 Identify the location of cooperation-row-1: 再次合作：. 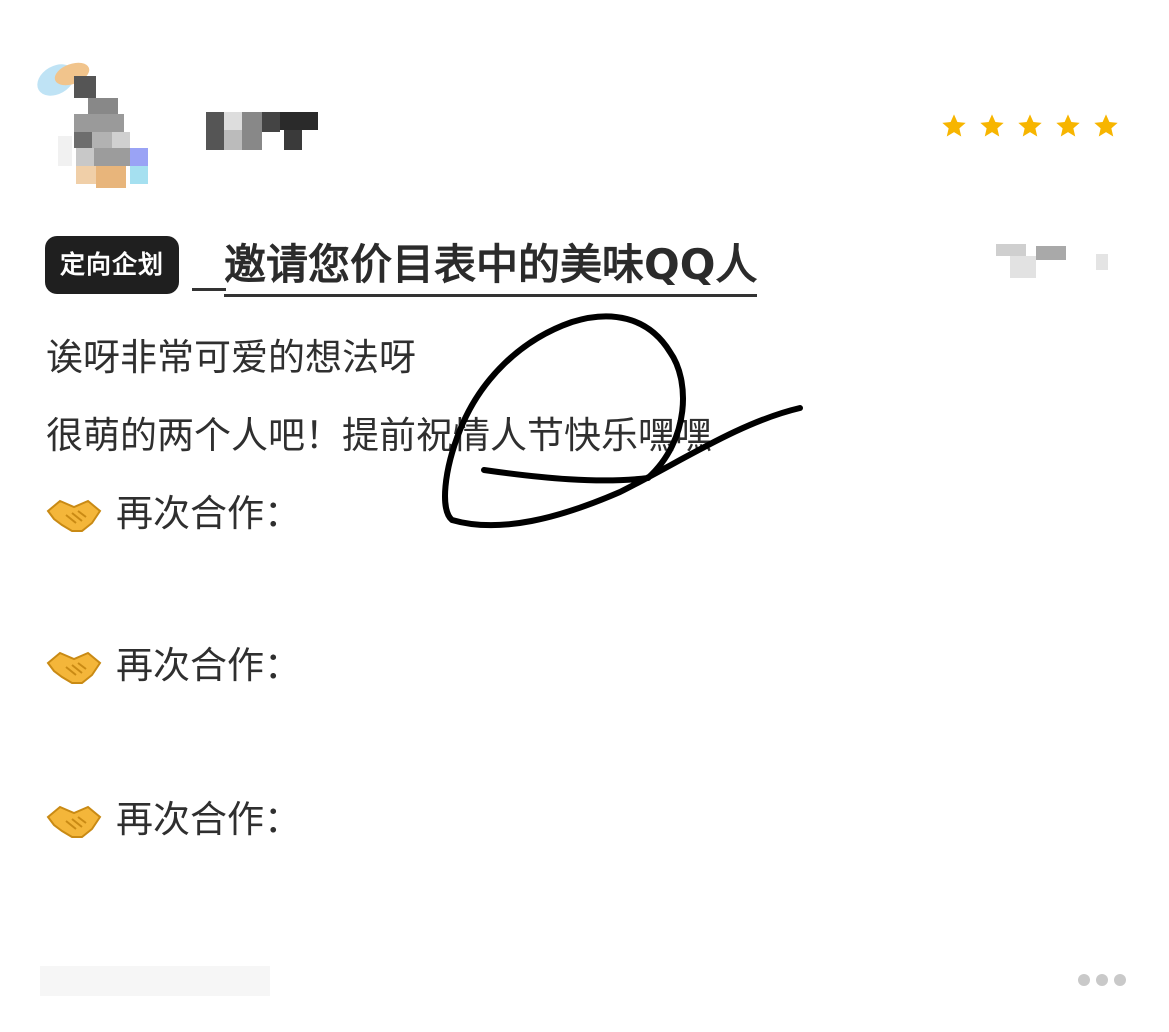
(173, 514).